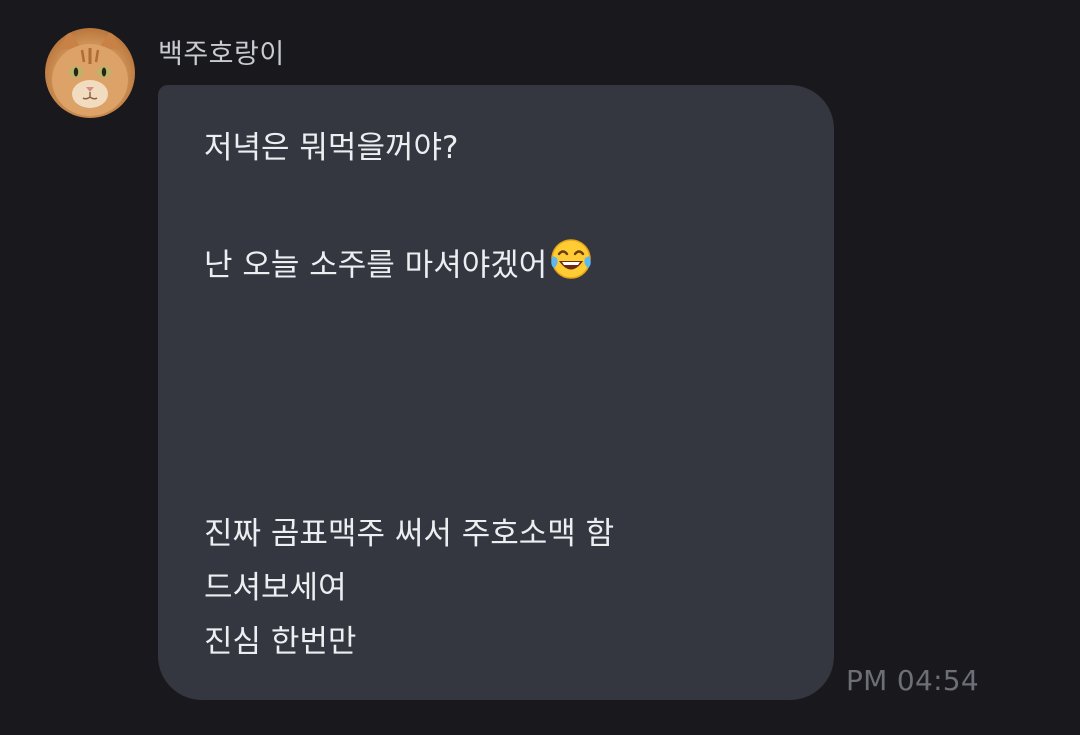  I want to click on message-line: 진심 한번만, so click(280, 642).